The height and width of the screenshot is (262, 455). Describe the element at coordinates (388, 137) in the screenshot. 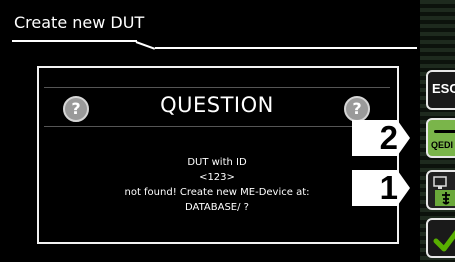

I see `callout-number: 2` at that location.